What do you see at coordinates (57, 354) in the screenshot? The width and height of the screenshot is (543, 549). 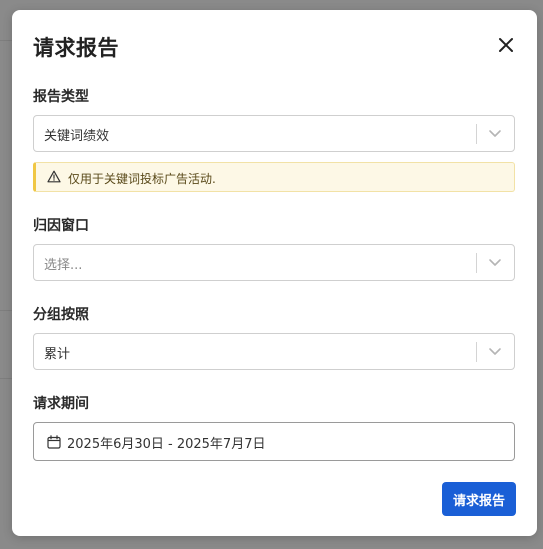 I see `group-by-value: 累计` at bounding box center [57, 354].